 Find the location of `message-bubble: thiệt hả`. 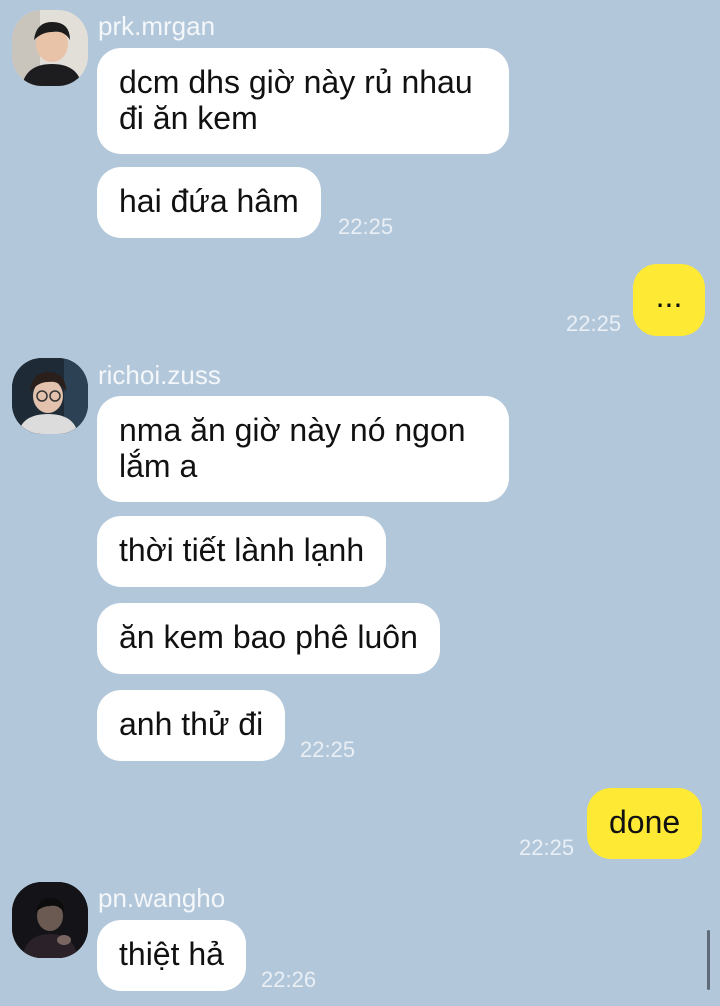

message-bubble: thiệt hả is located at coordinates (171, 955).